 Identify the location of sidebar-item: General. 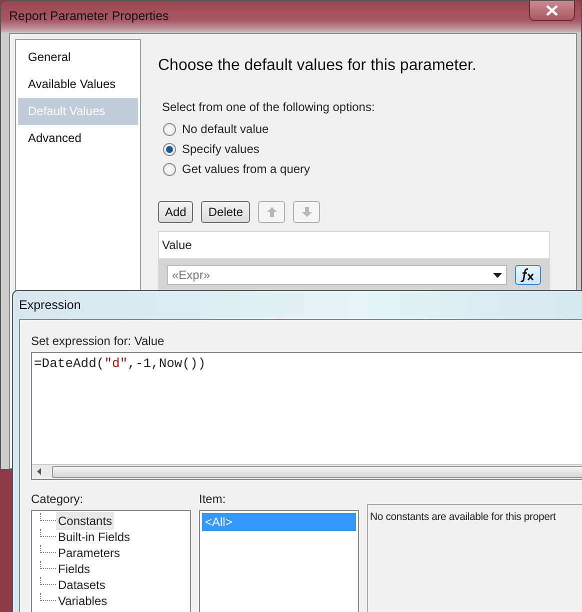
(78, 57).